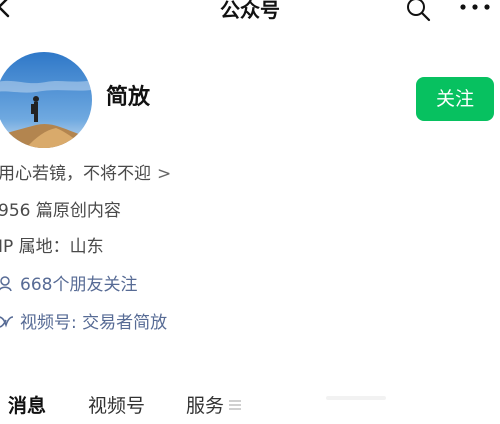 This screenshot has width=500, height=424. Describe the element at coordinates (164, 174) in the screenshot. I see `chevron-right-icon: >` at that location.